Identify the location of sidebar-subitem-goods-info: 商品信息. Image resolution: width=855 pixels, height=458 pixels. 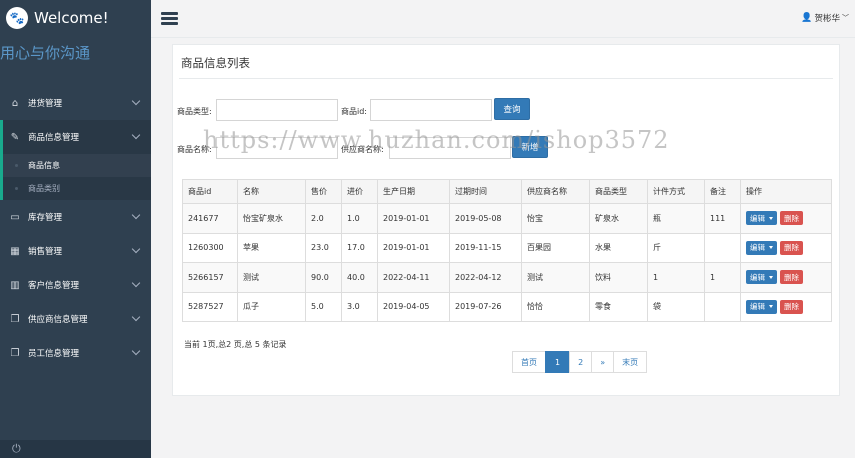
(77, 165).